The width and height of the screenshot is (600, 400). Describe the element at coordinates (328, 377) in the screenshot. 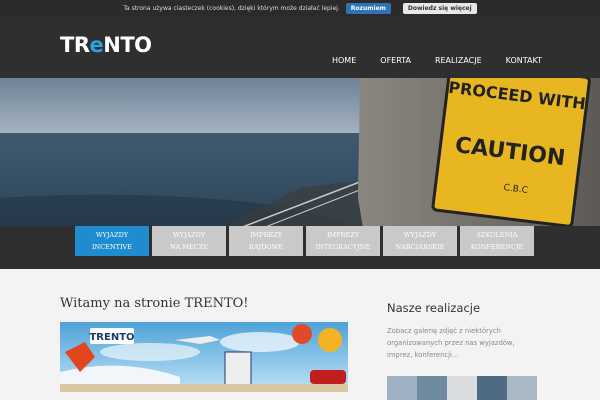

I see `car-illustration` at that location.